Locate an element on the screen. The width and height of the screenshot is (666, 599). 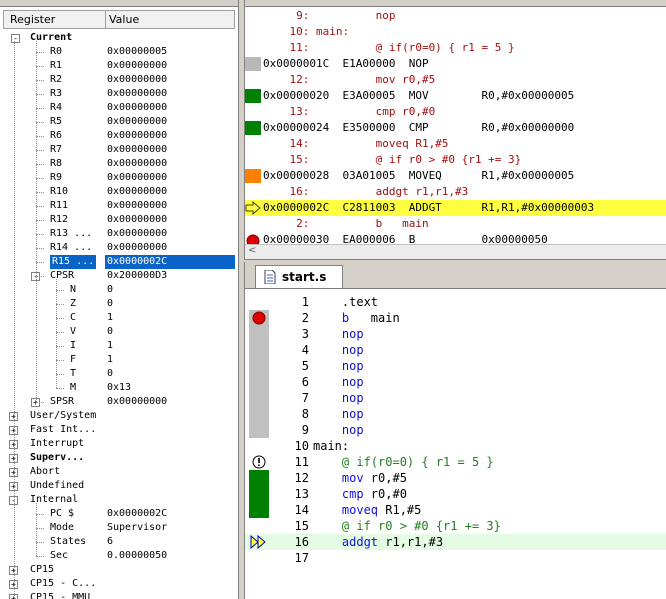
collapse-icon: - is located at coordinates (15, 38).